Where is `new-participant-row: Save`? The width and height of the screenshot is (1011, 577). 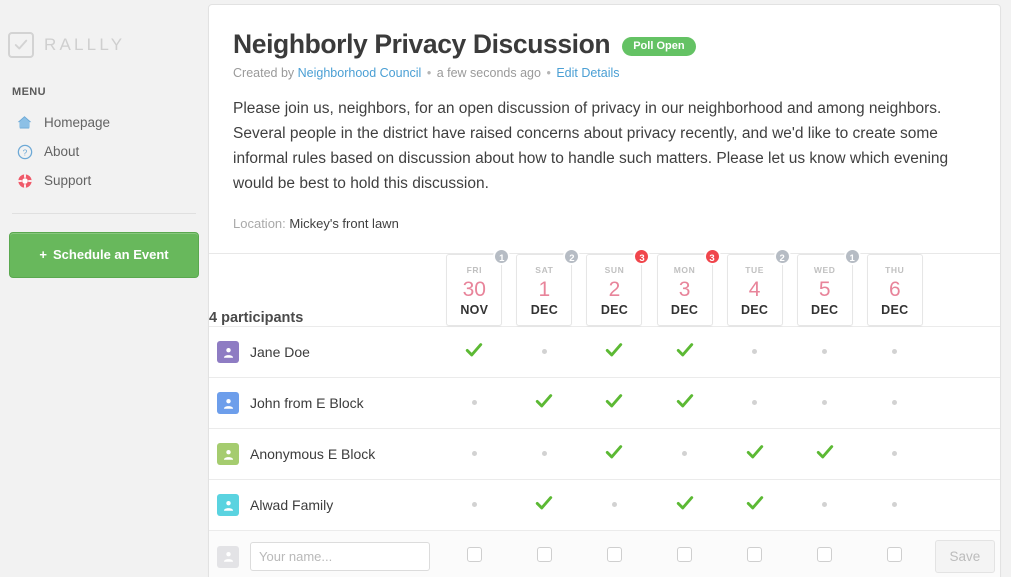
new-participant-row: Save is located at coordinates (604, 553).